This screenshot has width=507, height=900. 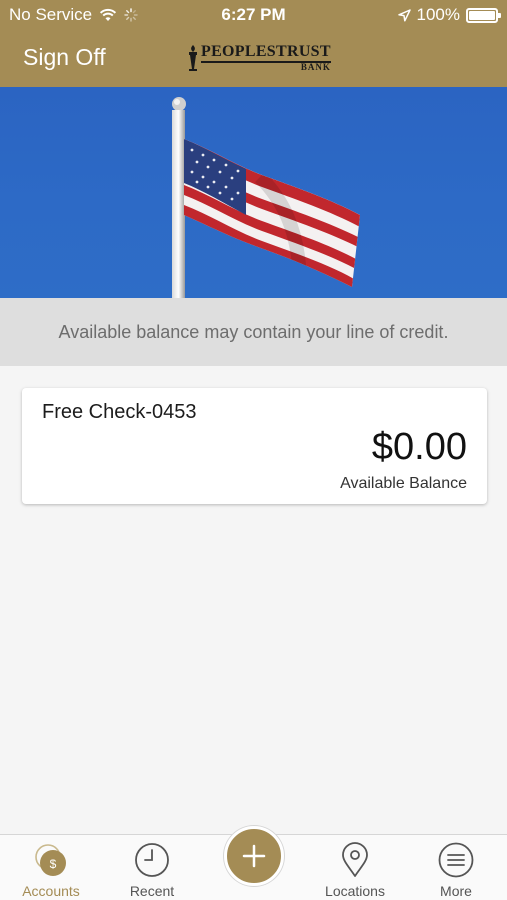 I want to click on sign-off-button: Sign Off, so click(x=64, y=57).